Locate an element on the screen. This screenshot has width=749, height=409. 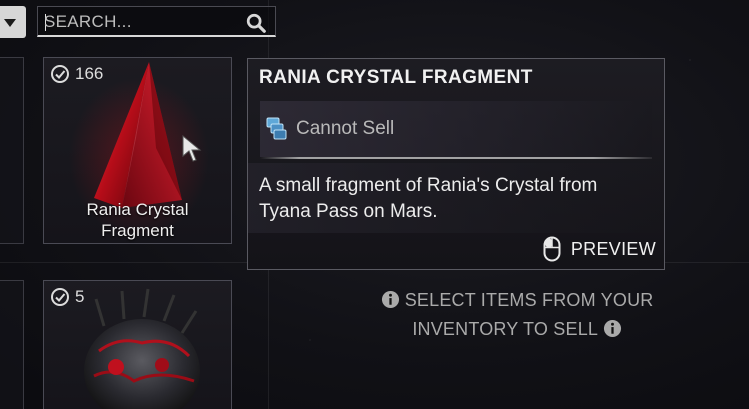
preview-button: PREVIEW is located at coordinates (599, 249).